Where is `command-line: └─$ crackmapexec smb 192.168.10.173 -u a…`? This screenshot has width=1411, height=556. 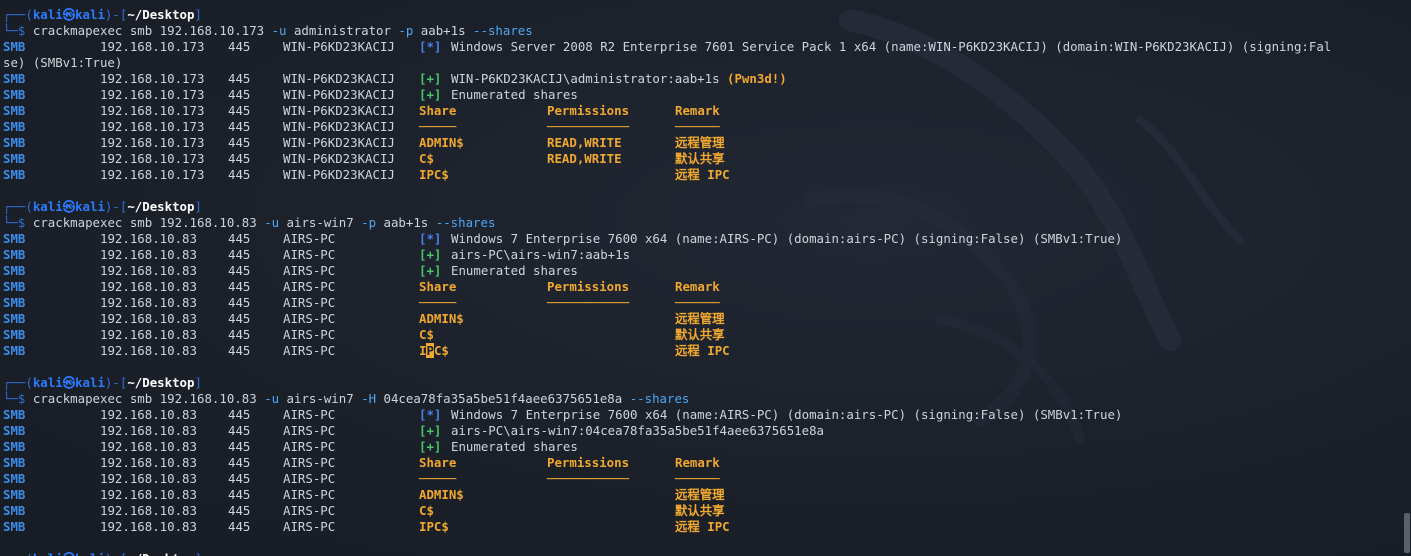 command-line: └─$ crackmapexec smb 192.168.10.173 -u a… is located at coordinates (700, 31).